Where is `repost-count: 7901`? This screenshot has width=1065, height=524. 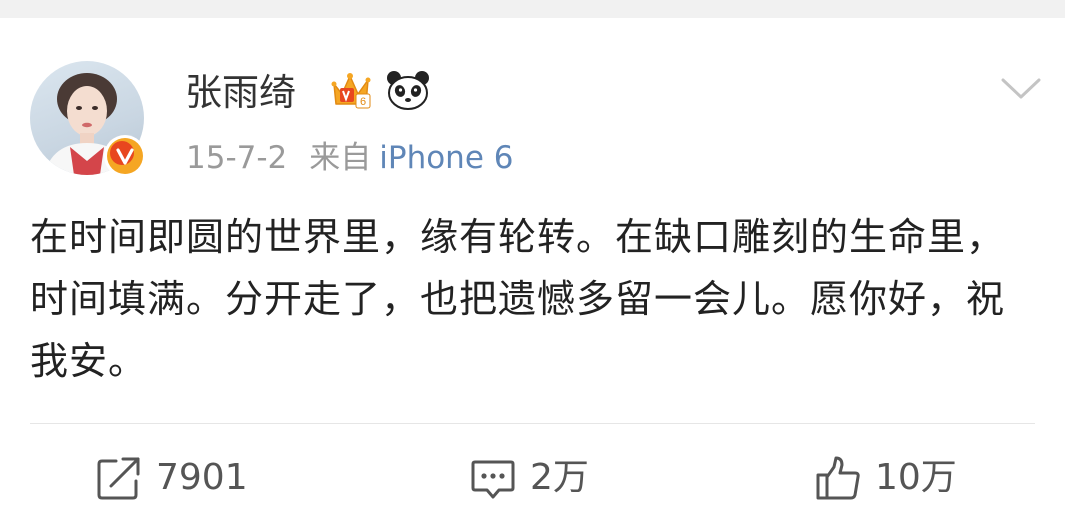 repost-count: 7901 is located at coordinates (202, 477).